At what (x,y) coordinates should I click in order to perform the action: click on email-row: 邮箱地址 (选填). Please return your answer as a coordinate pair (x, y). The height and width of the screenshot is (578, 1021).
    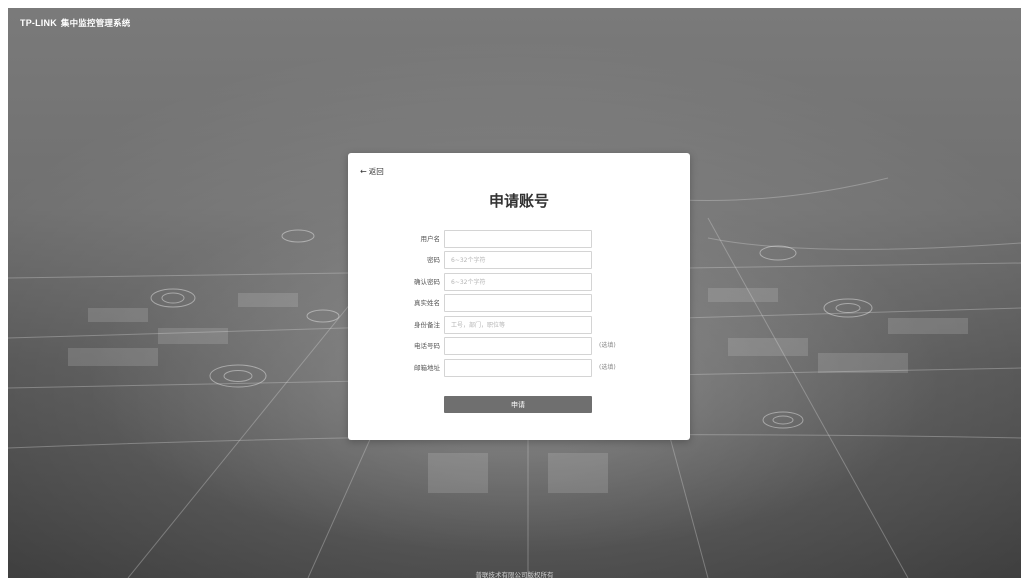
    Looking at the image, I should click on (519, 368).